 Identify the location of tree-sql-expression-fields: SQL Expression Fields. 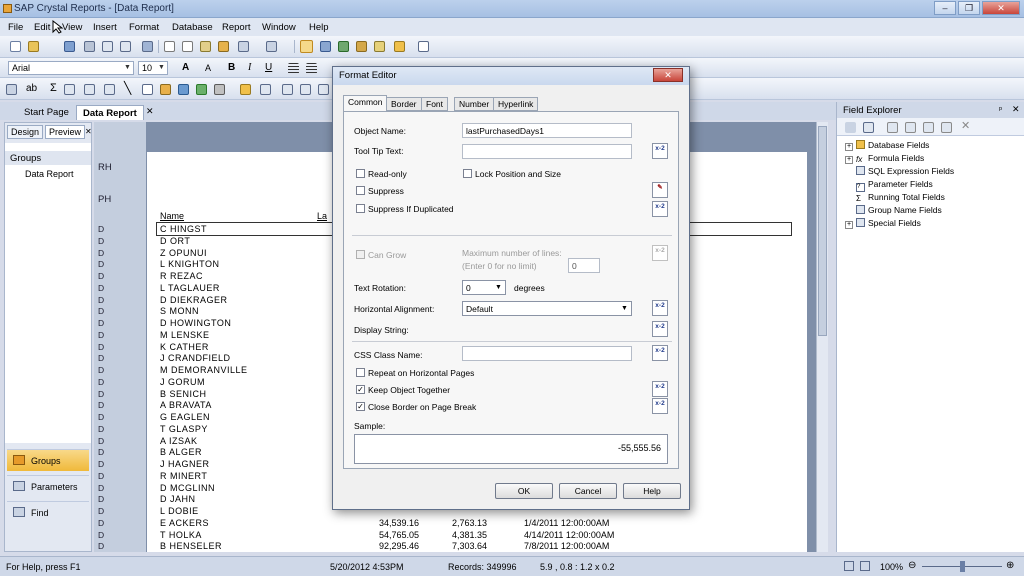
(905, 171).